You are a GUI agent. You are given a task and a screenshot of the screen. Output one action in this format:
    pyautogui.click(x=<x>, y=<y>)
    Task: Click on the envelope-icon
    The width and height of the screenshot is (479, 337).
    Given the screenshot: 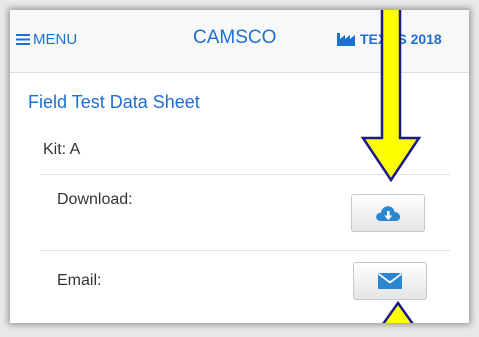 What is the action you would take?
    pyautogui.click(x=390, y=281)
    